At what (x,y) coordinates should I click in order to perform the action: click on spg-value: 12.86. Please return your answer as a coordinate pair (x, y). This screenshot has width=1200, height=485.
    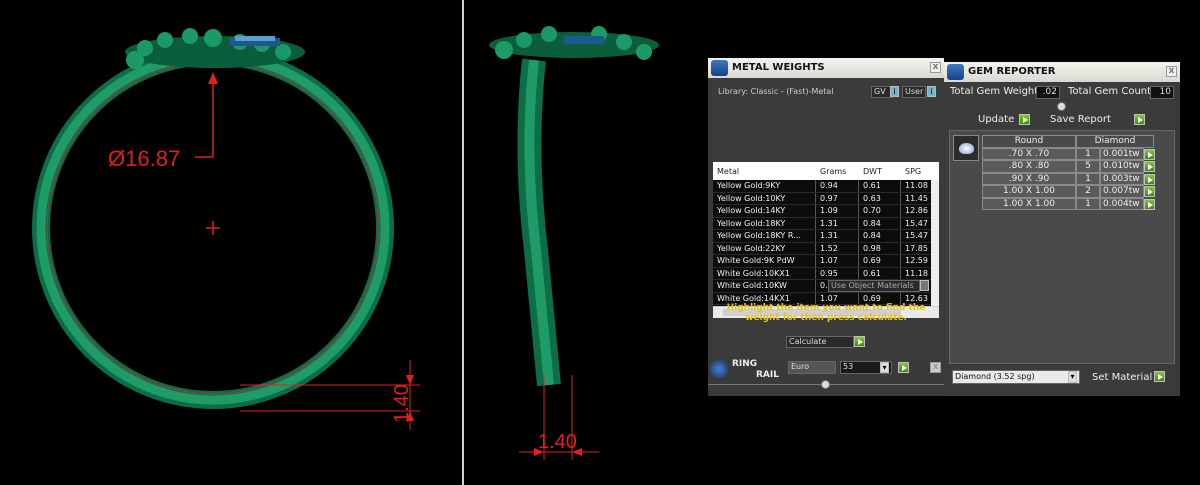
    Looking at the image, I should click on (916, 210).